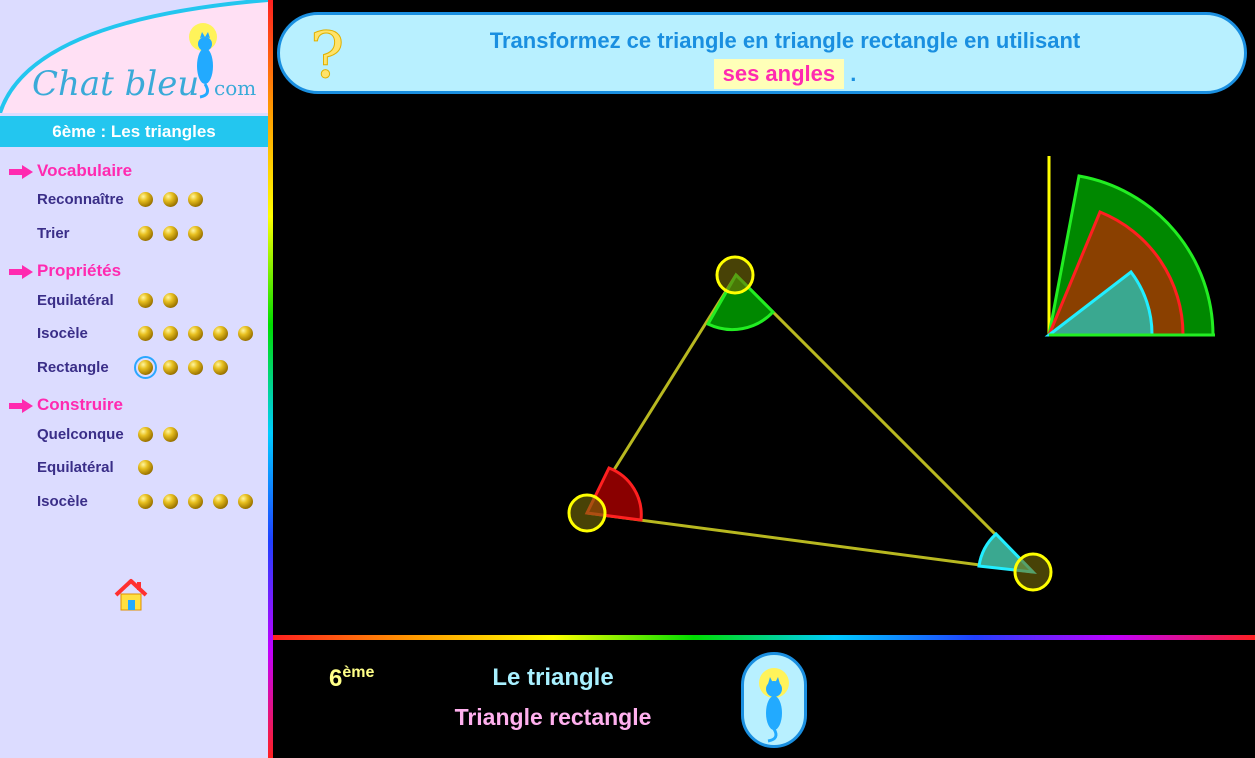 The image size is (1255, 758). Describe the element at coordinates (80, 435) in the screenshot. I see `sidebar-item-quelconque: Quelconque` at that location.